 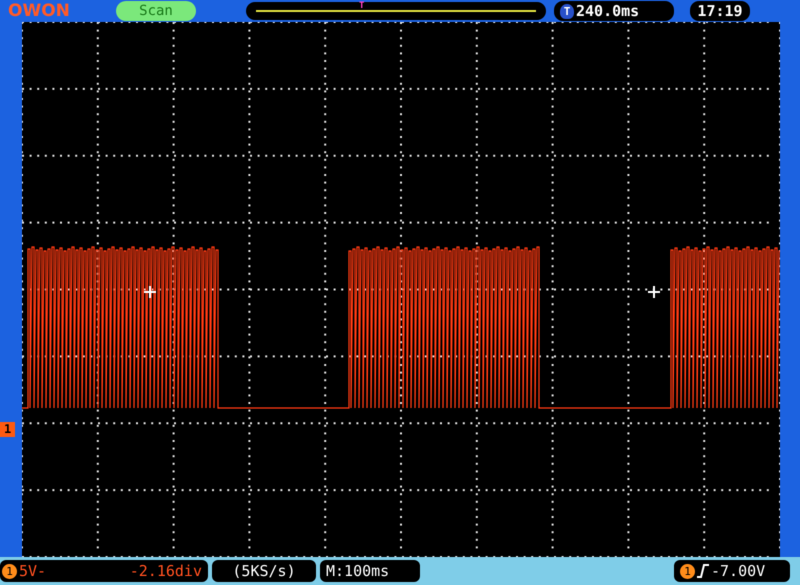 I want to click on run-mode-status: Scan, so click(x=156, y=11).